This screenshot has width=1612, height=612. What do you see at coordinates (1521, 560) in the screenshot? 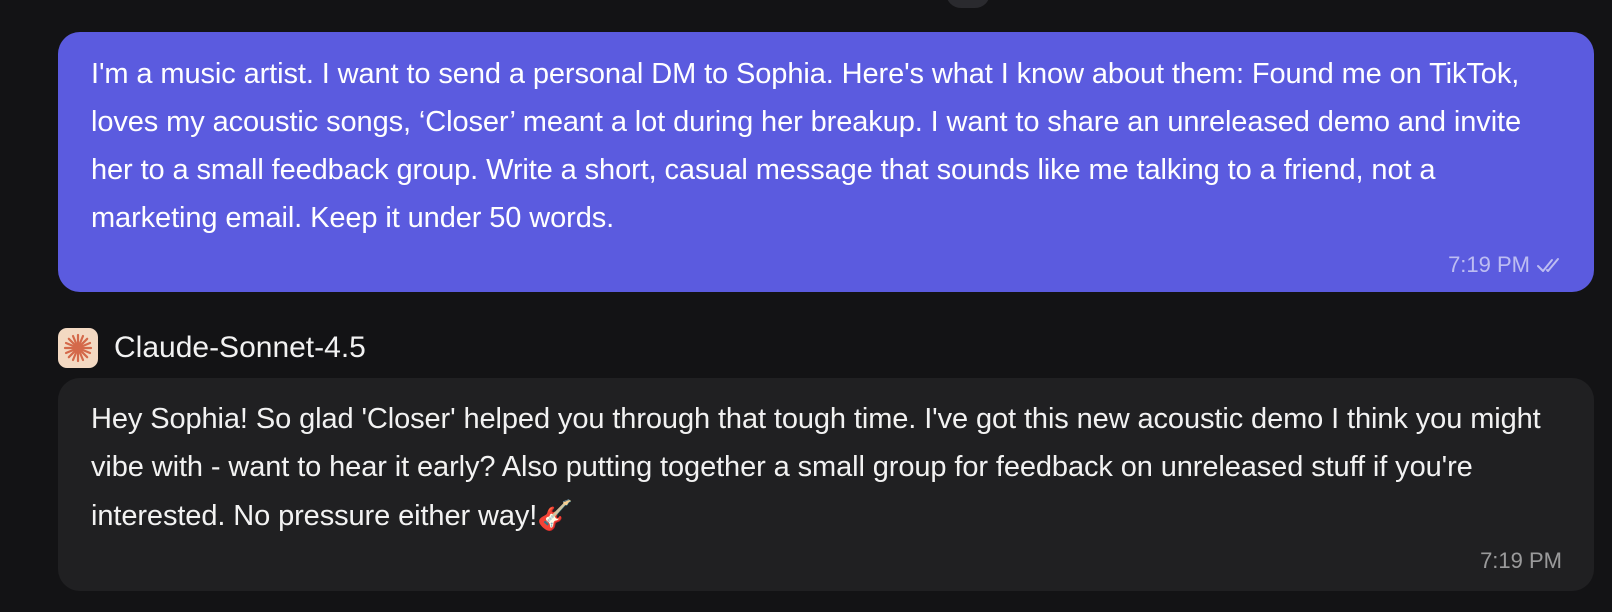
I see `bot-message-time: 7:19 PM` at bounding box center [1521, 560].